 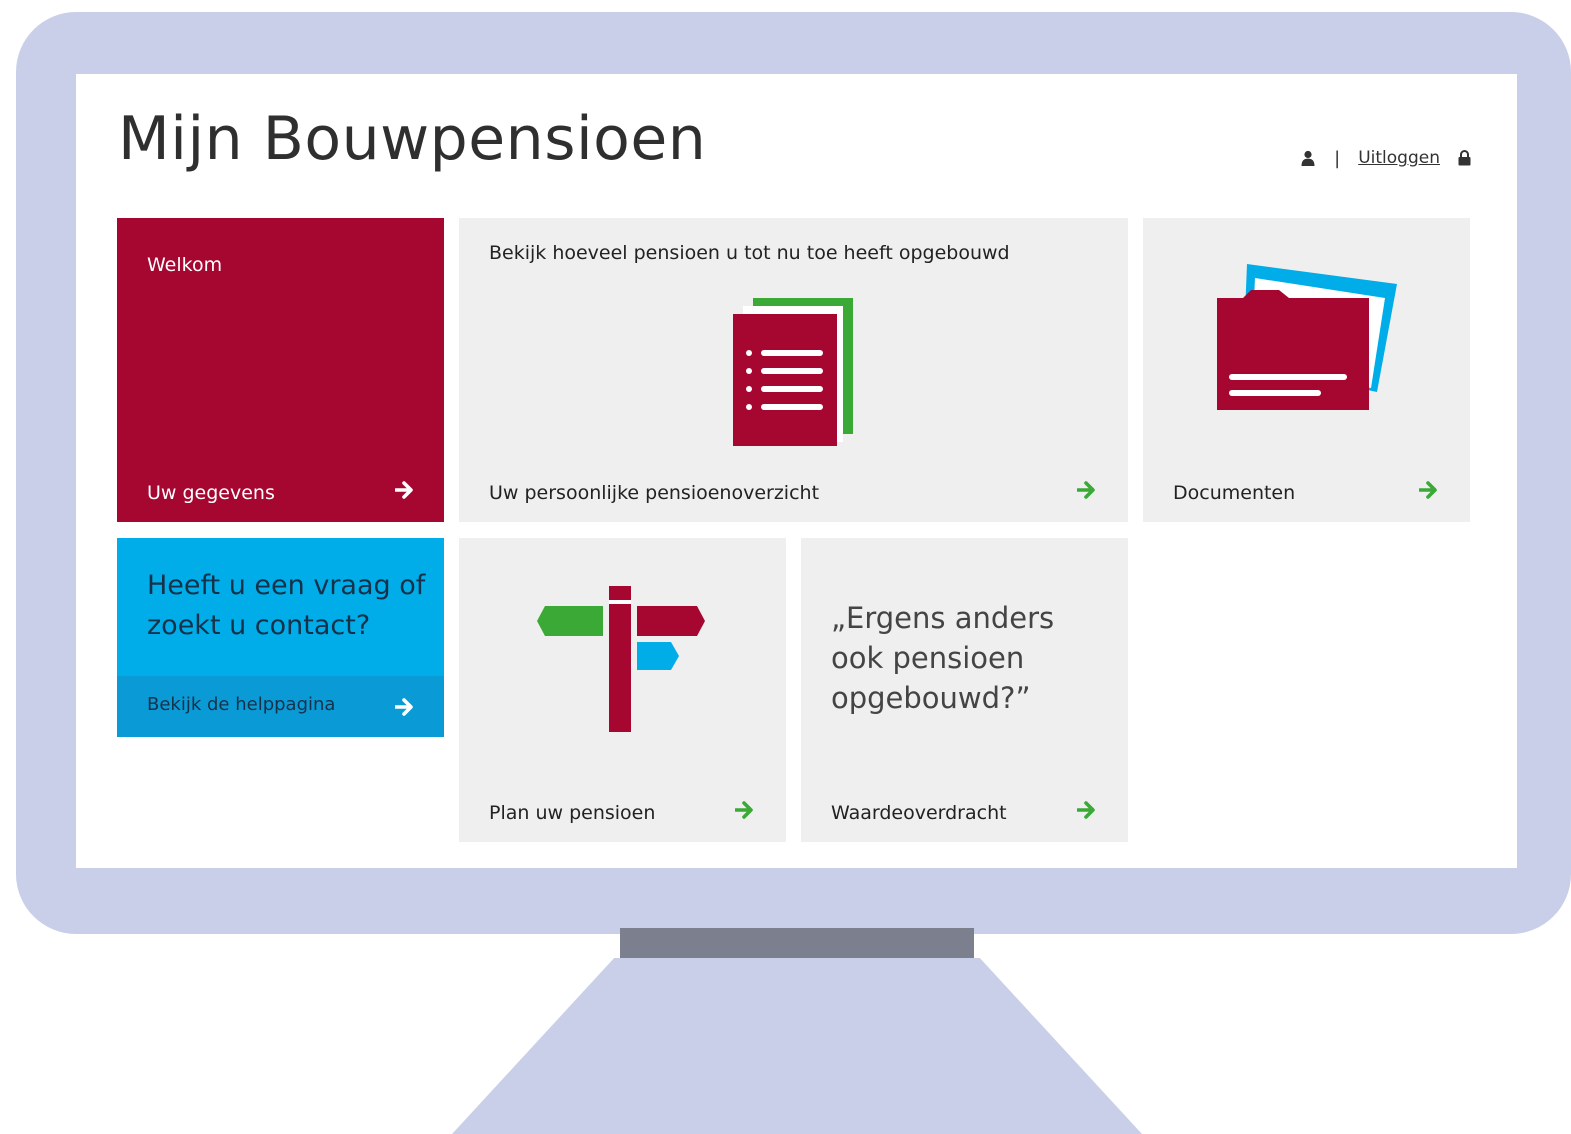 I want to click on documents-link: Documenten, so click(x=1234, y=493).